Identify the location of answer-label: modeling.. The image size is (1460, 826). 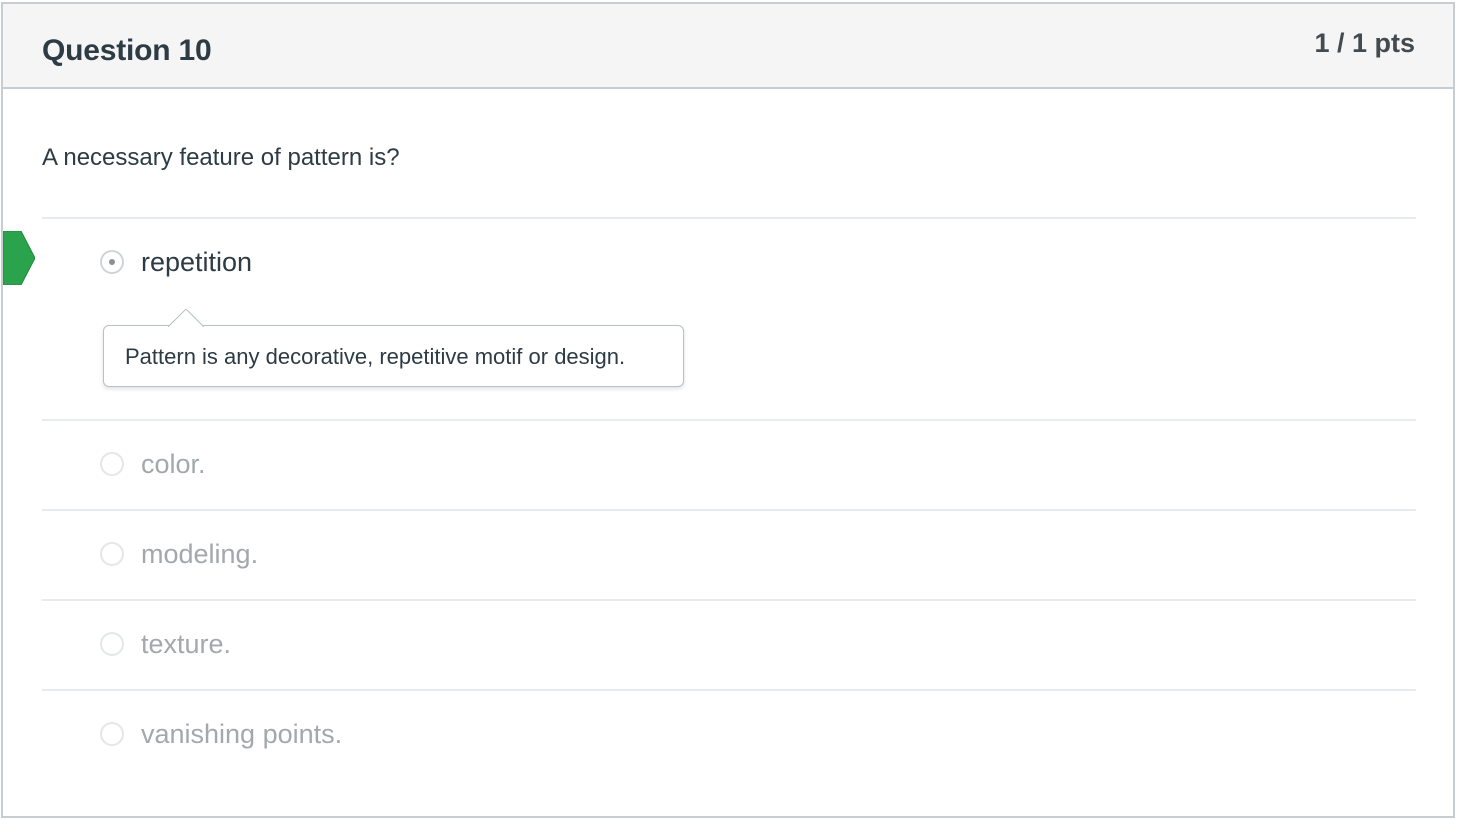
(200, 554).